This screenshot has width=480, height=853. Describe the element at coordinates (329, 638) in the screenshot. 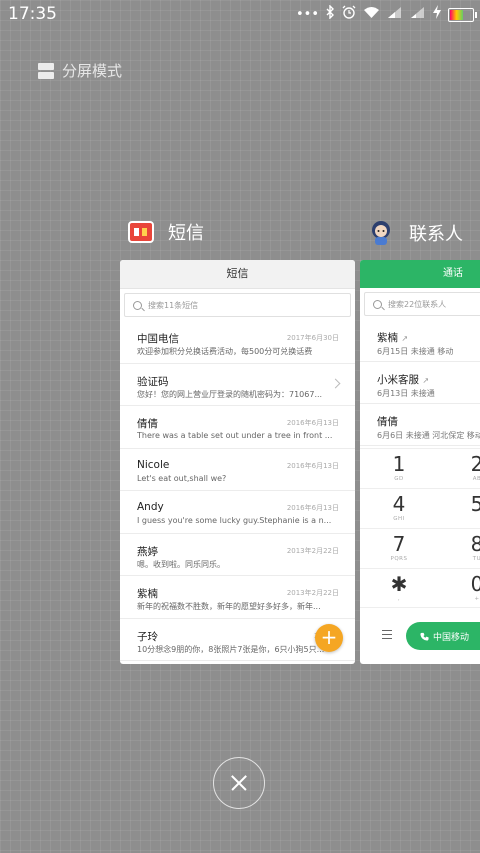

I see `compose-button: +` at that location.